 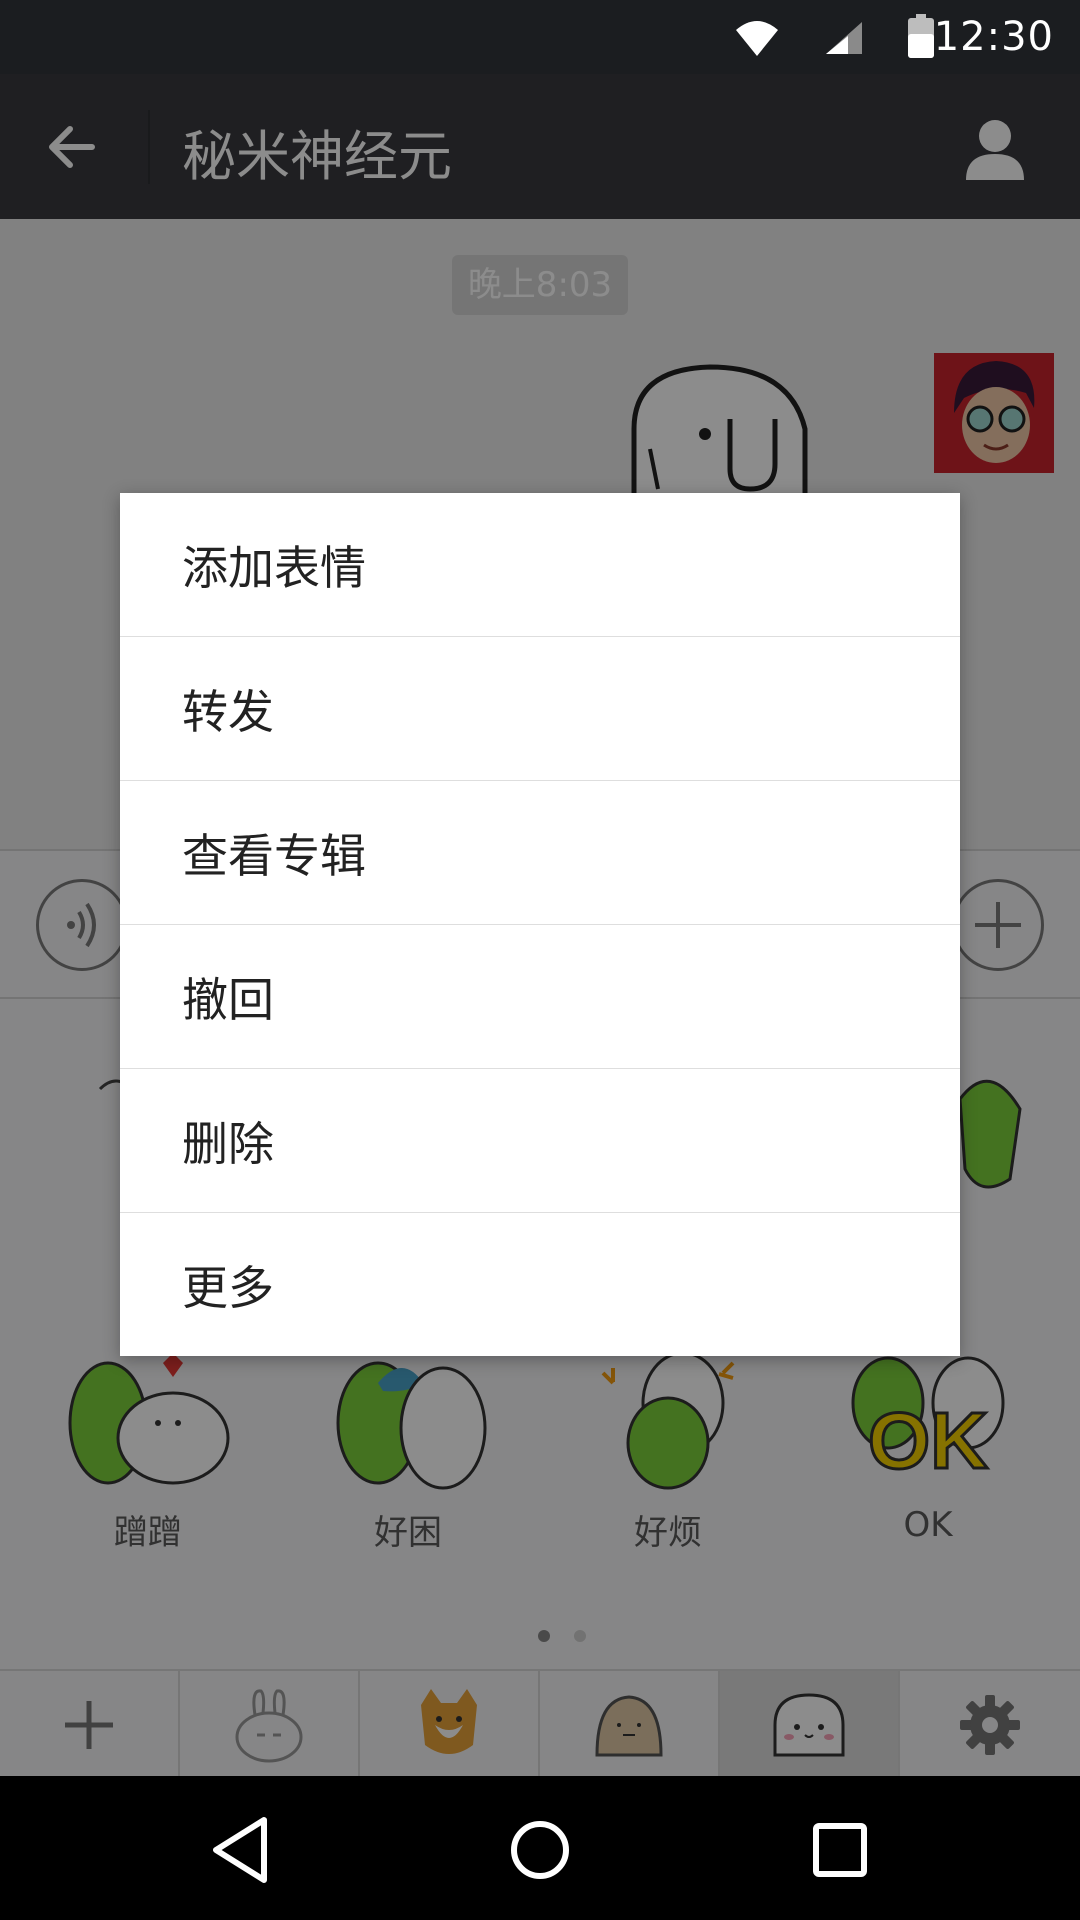 I want to click on battery-icon, so click(x=921, y=36).